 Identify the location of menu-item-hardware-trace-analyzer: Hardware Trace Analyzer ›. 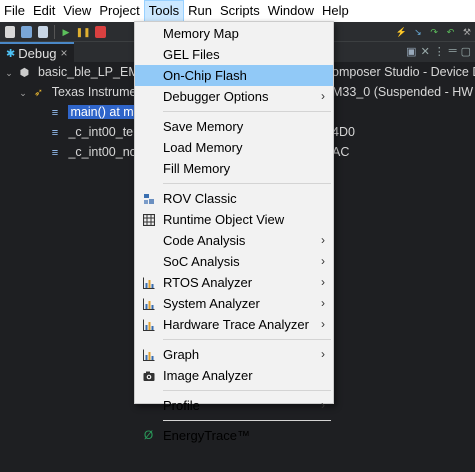
(234, 324).